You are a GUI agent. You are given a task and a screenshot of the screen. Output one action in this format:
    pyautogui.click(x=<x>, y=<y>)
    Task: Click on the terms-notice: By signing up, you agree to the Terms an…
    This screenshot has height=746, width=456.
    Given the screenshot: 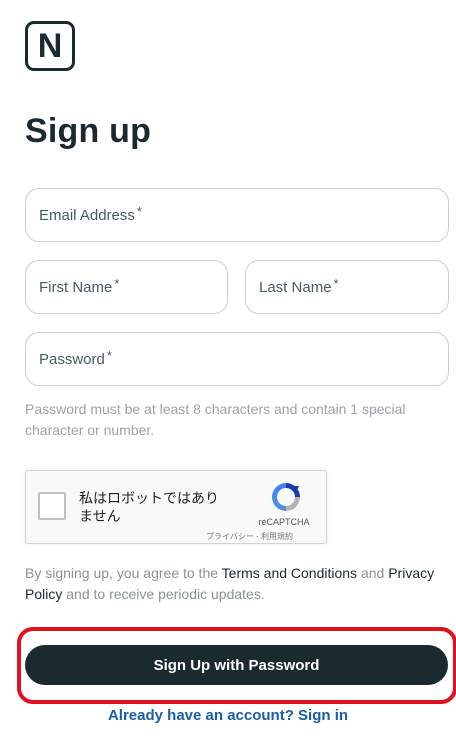 What is the action you would take?
    pyautogui.click(x=232, y=584)
    